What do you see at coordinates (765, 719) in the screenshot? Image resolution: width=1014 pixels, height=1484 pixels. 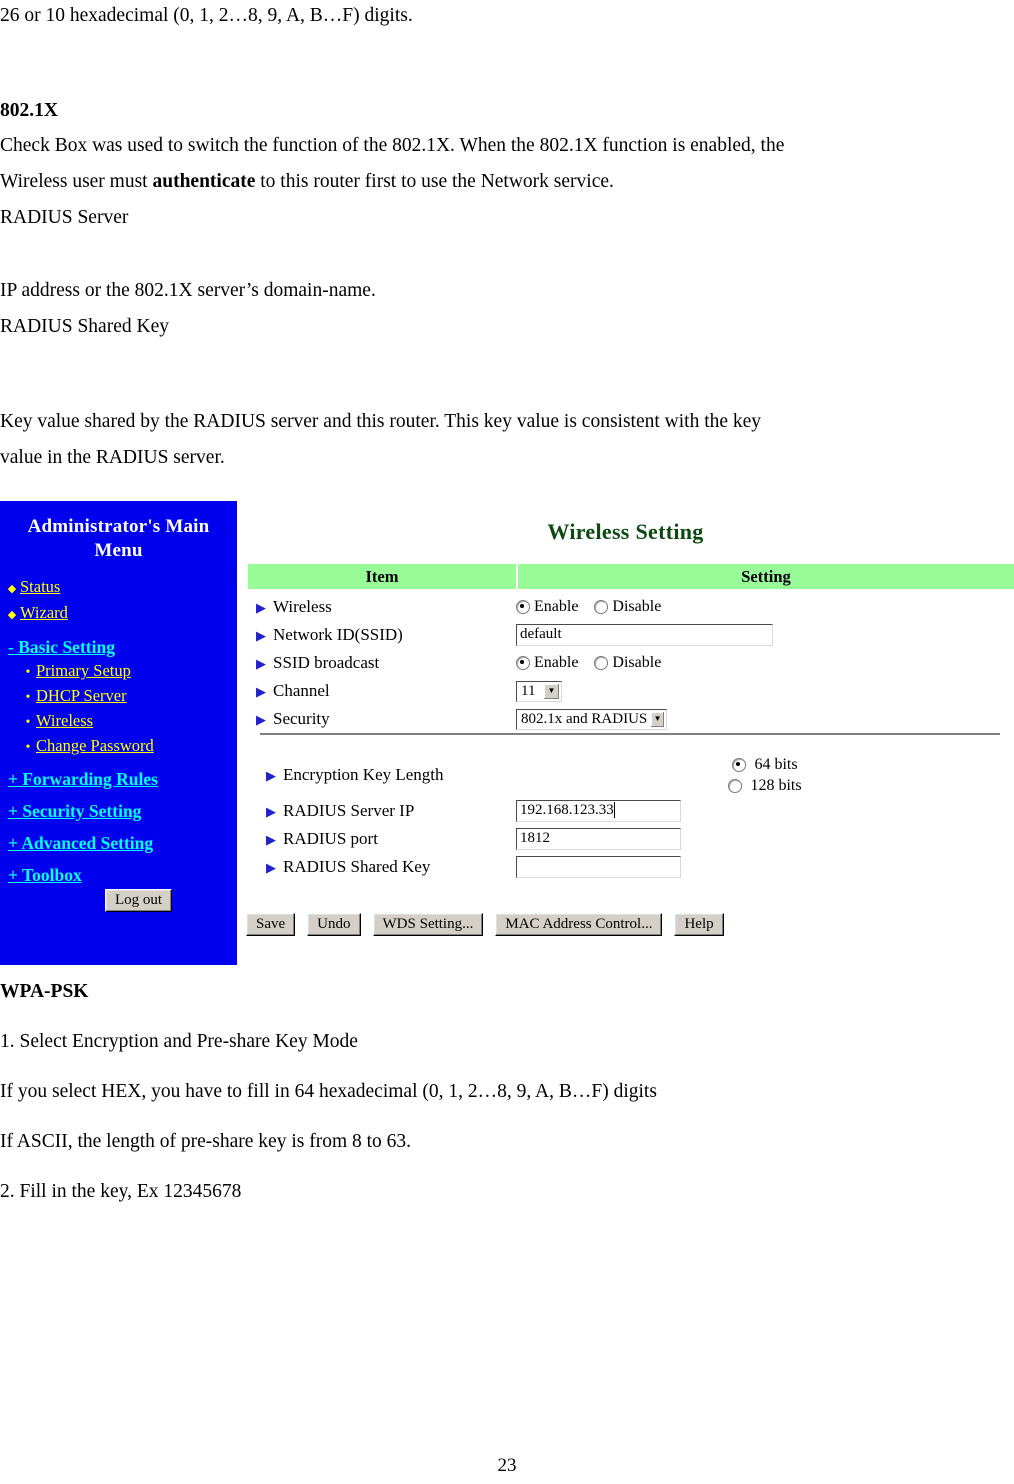 I see `row-security-value-cell: 802.1x and RADIUS ▼` at bounding box center [765, 719].